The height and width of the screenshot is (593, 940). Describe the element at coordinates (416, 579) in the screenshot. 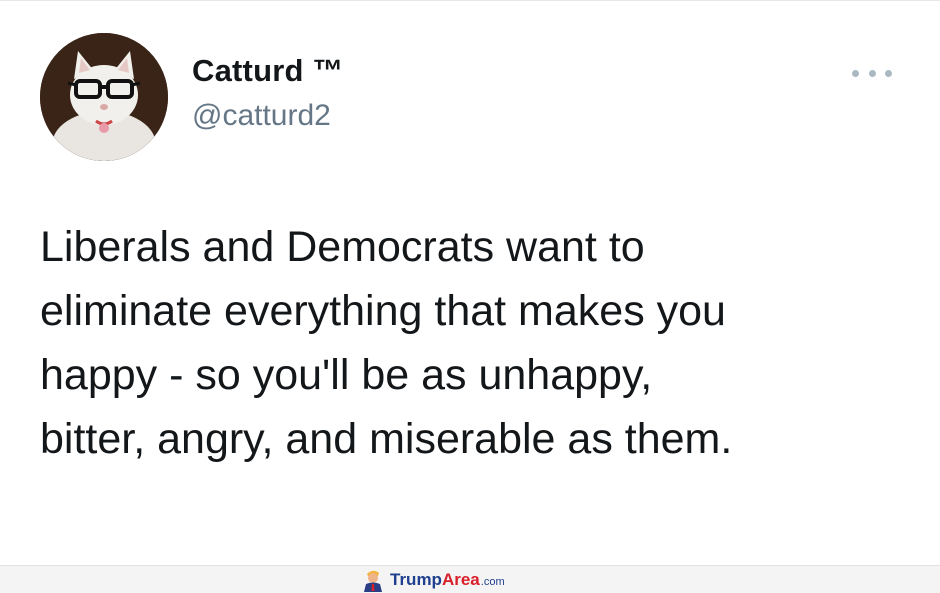

I see `watermark-brand-trump: Trump` at that location.